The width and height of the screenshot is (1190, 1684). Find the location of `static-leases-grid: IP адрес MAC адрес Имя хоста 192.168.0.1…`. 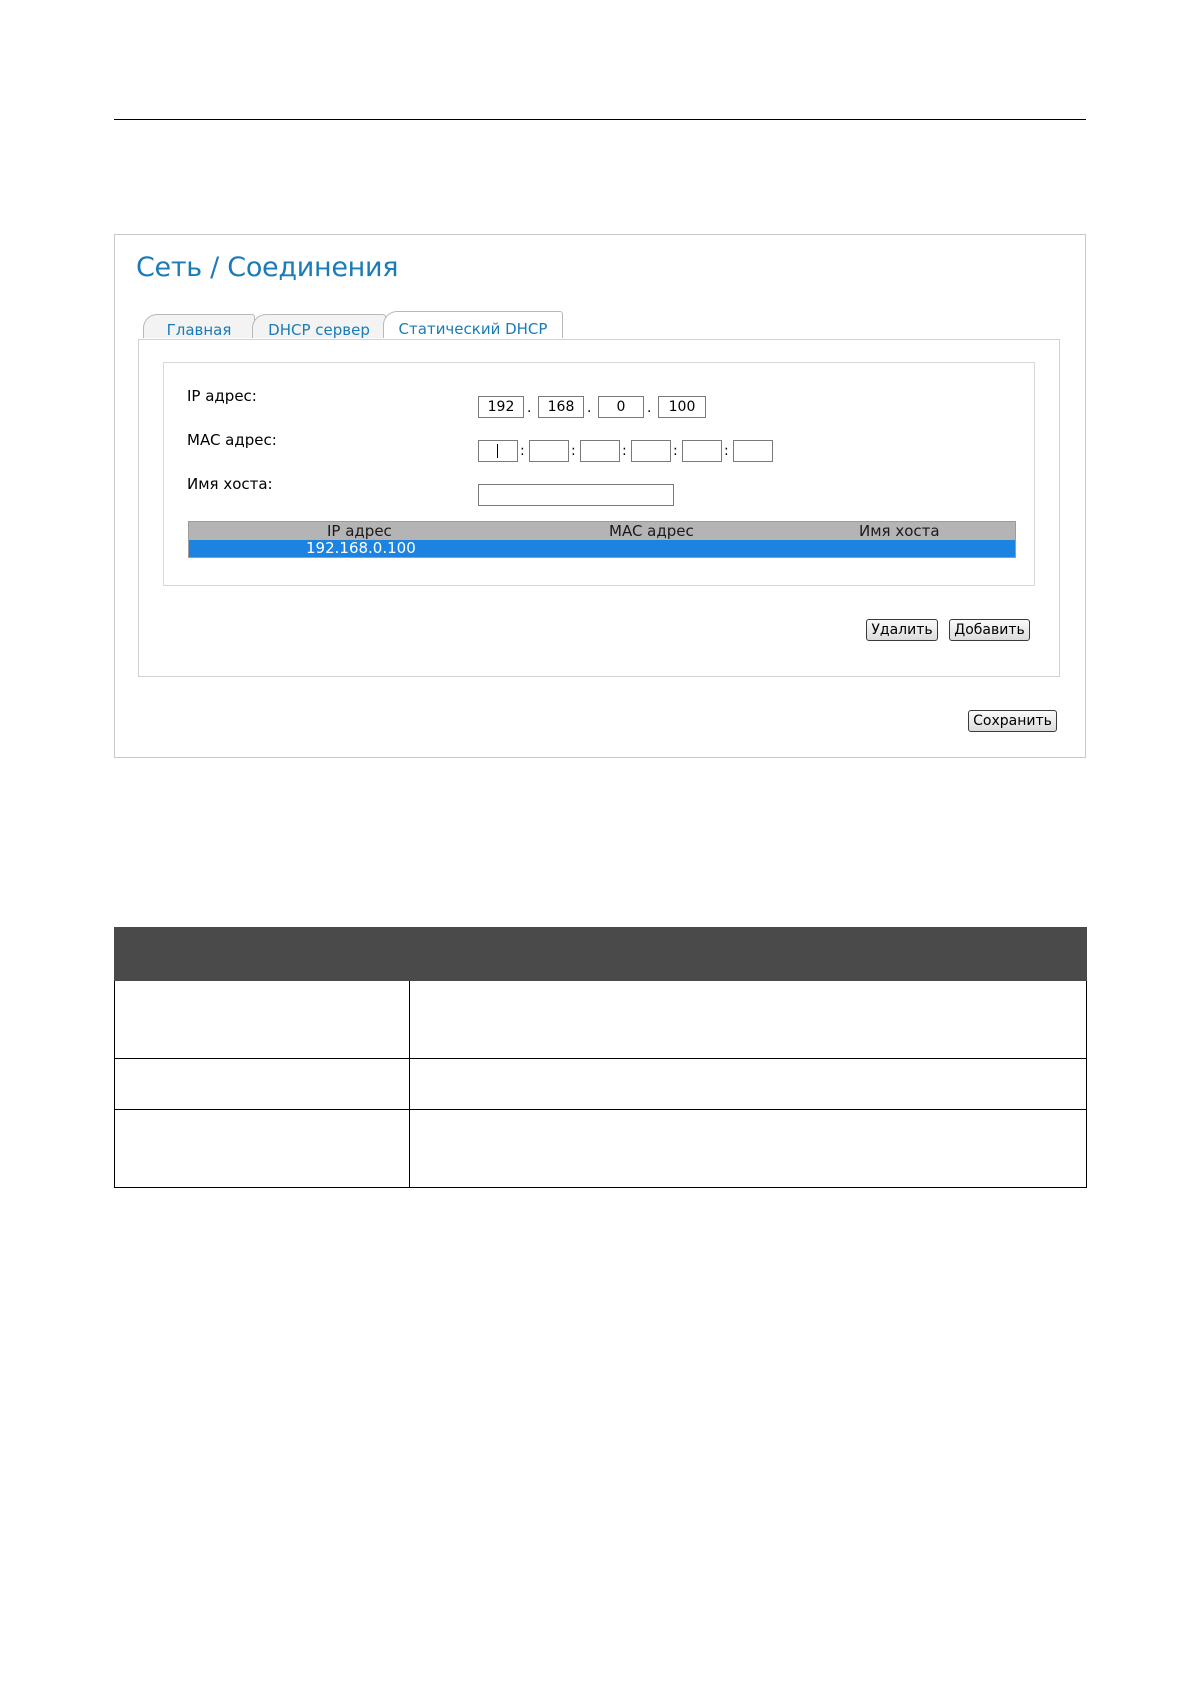

static-leases-grid: IP адрес MAC адрес Имя хоста 192.168.0.1… is located at coordinates (602, 539).